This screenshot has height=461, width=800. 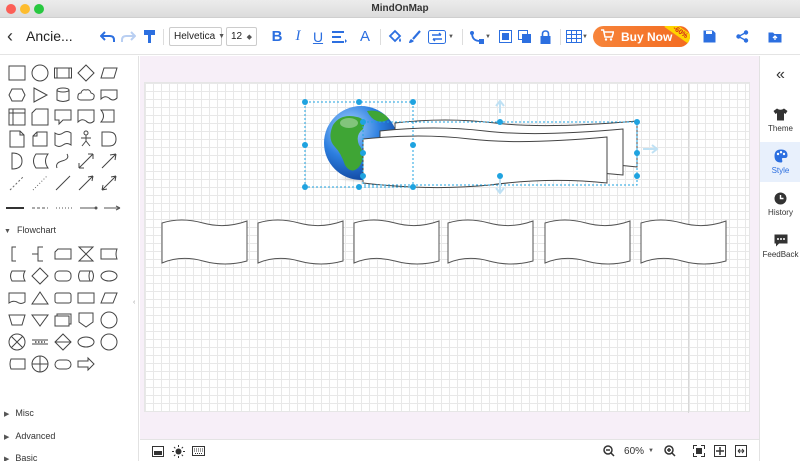 What do you see at coordinates (86, 342) in the screenshot?
I see `oval-shape` at bounding box center [86, 342].